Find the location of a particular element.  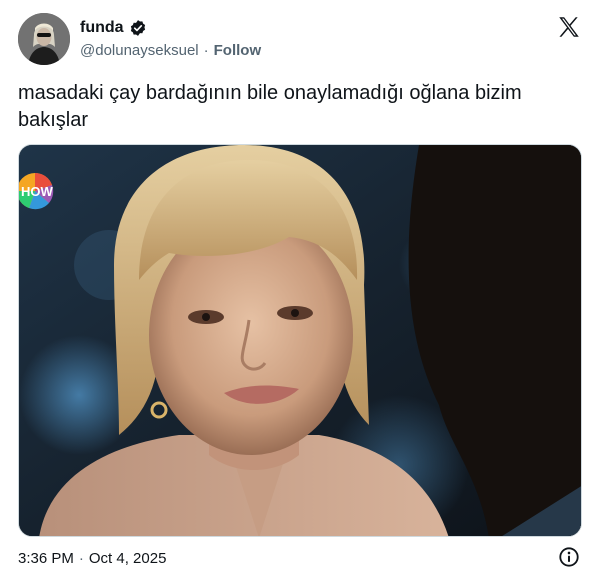

avatar-image is located at coordinates (44, 39).